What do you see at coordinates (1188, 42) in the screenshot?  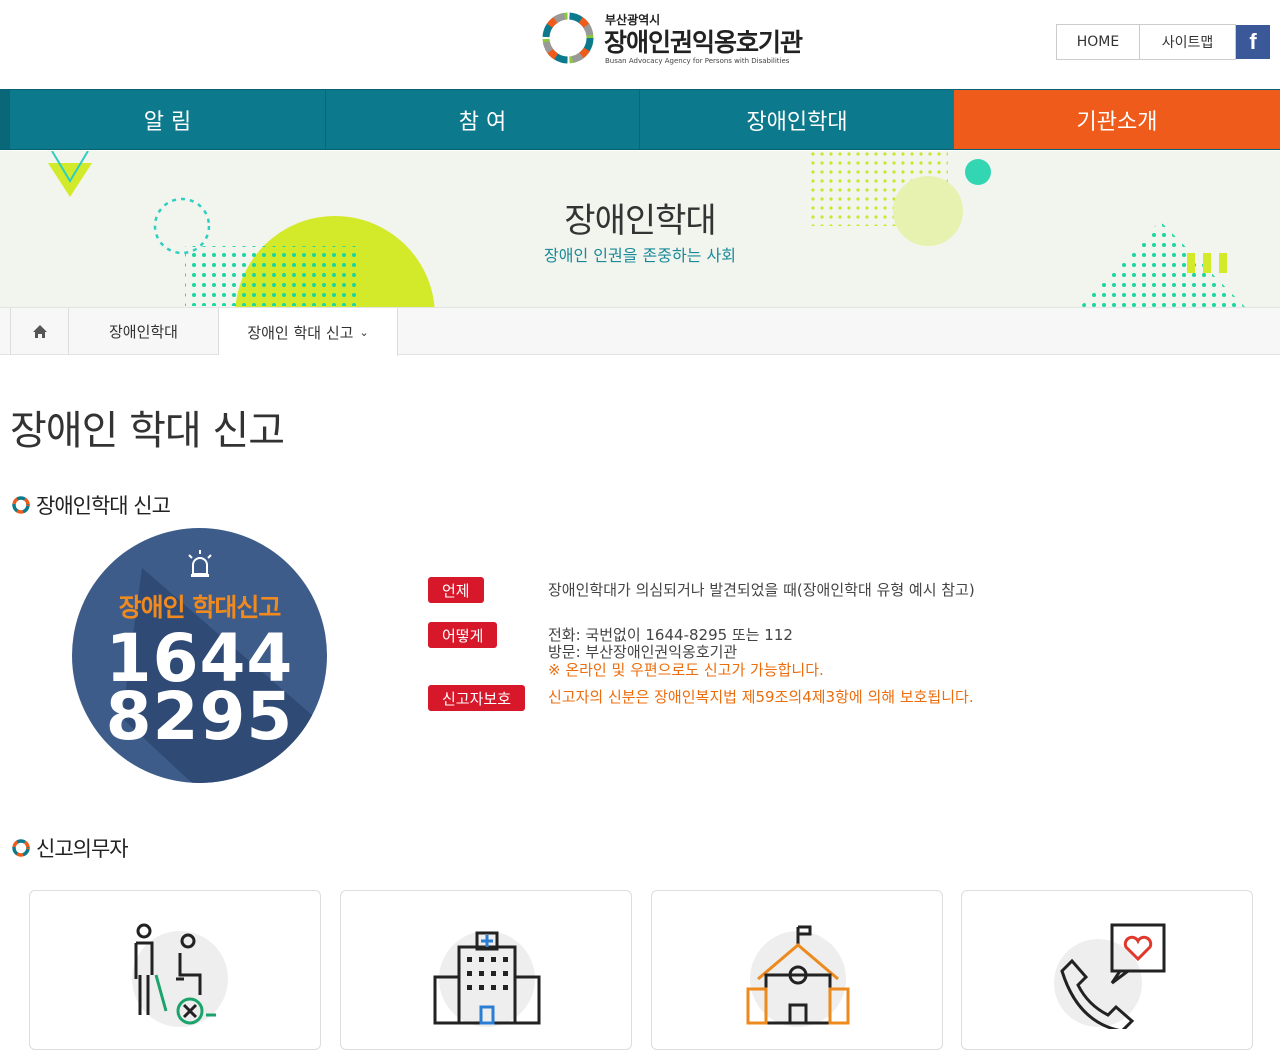 I see `sitemap-link: 사이트맵` at bounding box center [1188, 42].